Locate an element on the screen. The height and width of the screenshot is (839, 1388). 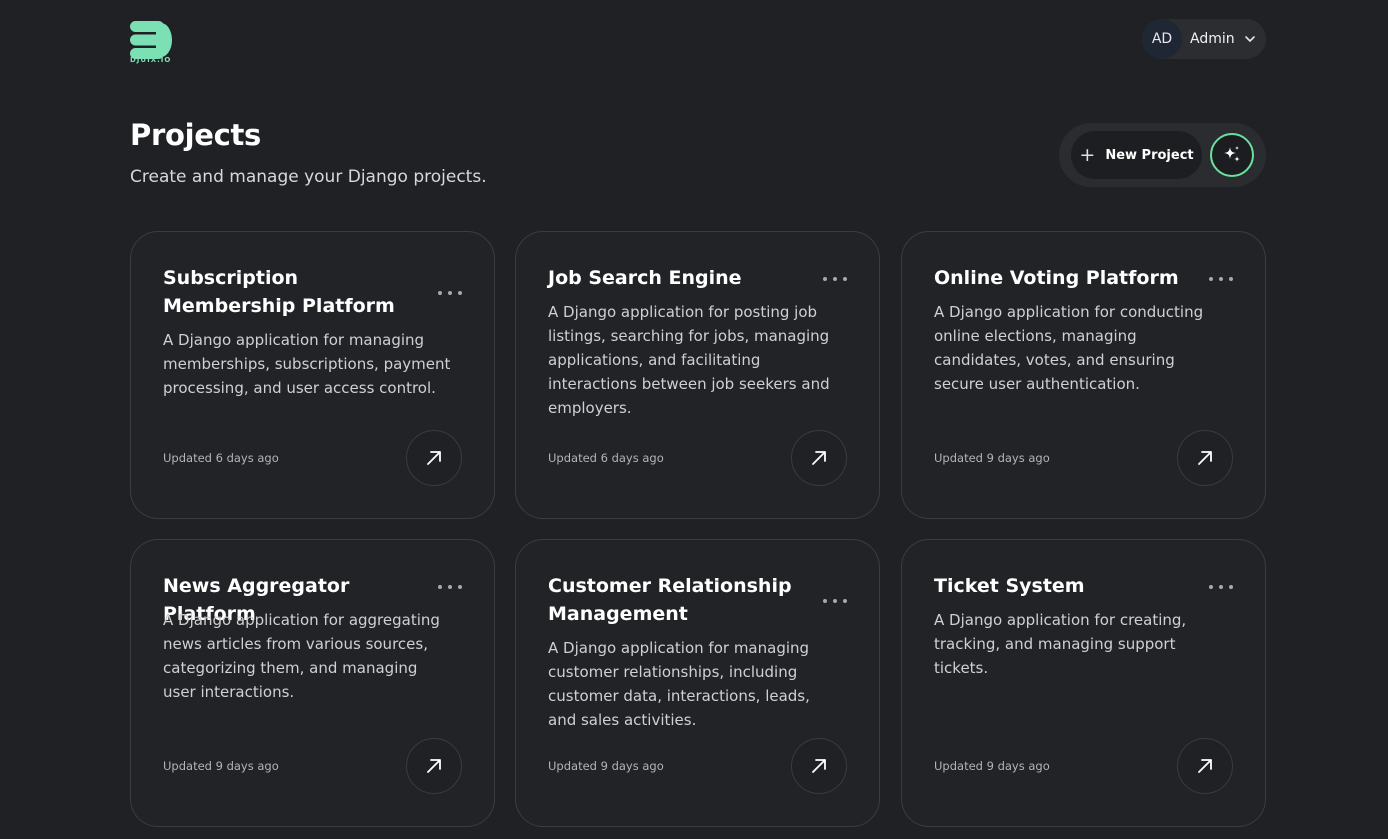
user-name: Admin is located at coordinates (1212, 39).